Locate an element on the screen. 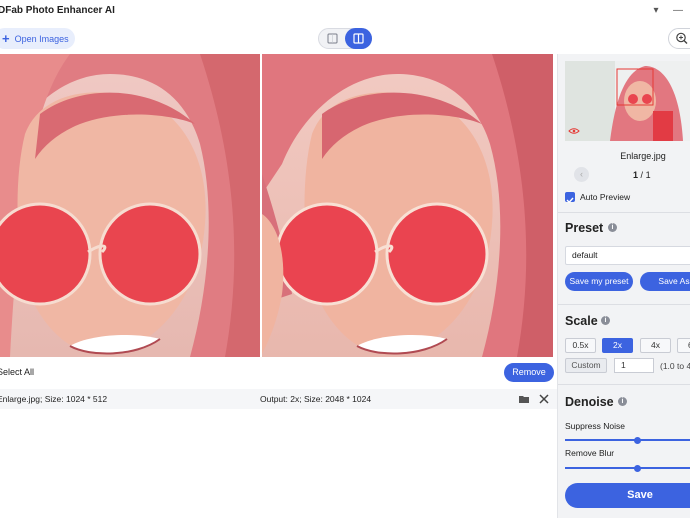 The image size is (690, 518). save-button: Save is located at coordinates (627, 495).